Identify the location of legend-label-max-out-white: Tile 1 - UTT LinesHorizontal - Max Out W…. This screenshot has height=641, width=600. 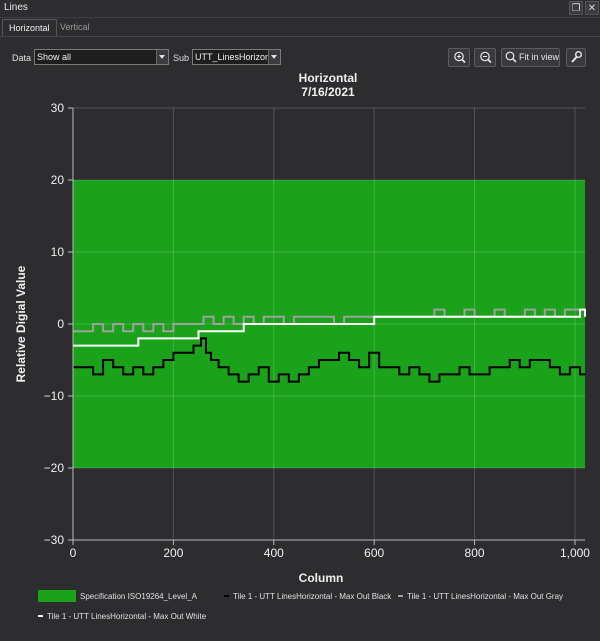
(127, 616).